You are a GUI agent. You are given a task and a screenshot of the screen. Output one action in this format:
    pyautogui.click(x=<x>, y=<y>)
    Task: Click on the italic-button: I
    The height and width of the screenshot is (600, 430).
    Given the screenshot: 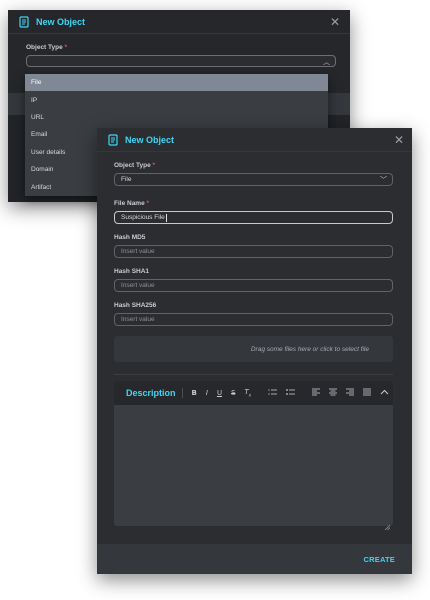 What is the action you would take?
    pyautogui.click(x=207, y=393)
    